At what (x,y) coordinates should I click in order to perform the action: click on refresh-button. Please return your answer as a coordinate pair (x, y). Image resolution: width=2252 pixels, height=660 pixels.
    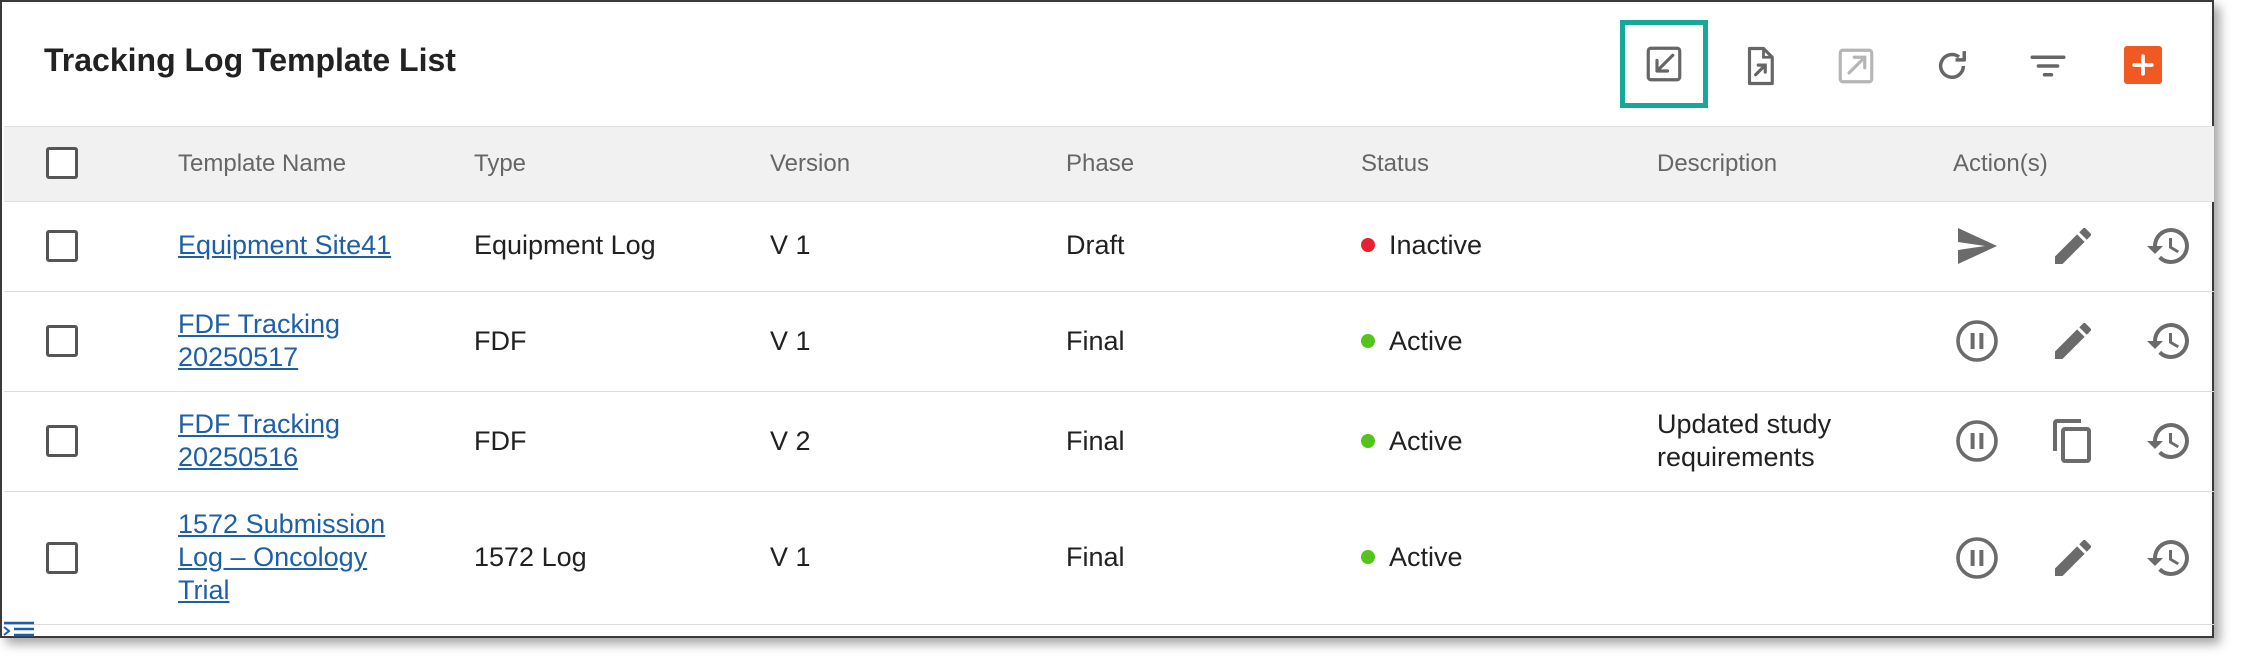
    Looking at the image, I should click on (1952, 66).